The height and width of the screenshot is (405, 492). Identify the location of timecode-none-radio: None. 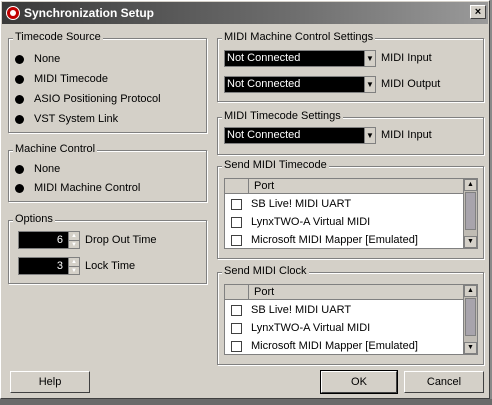
(37, 59).